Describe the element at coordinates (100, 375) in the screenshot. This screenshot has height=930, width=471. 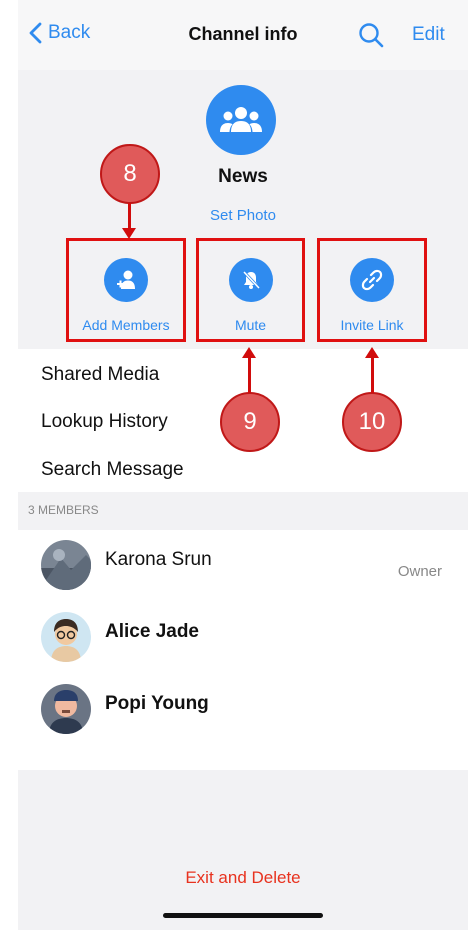
I see `shared-media-item: Shared Media` at that location.